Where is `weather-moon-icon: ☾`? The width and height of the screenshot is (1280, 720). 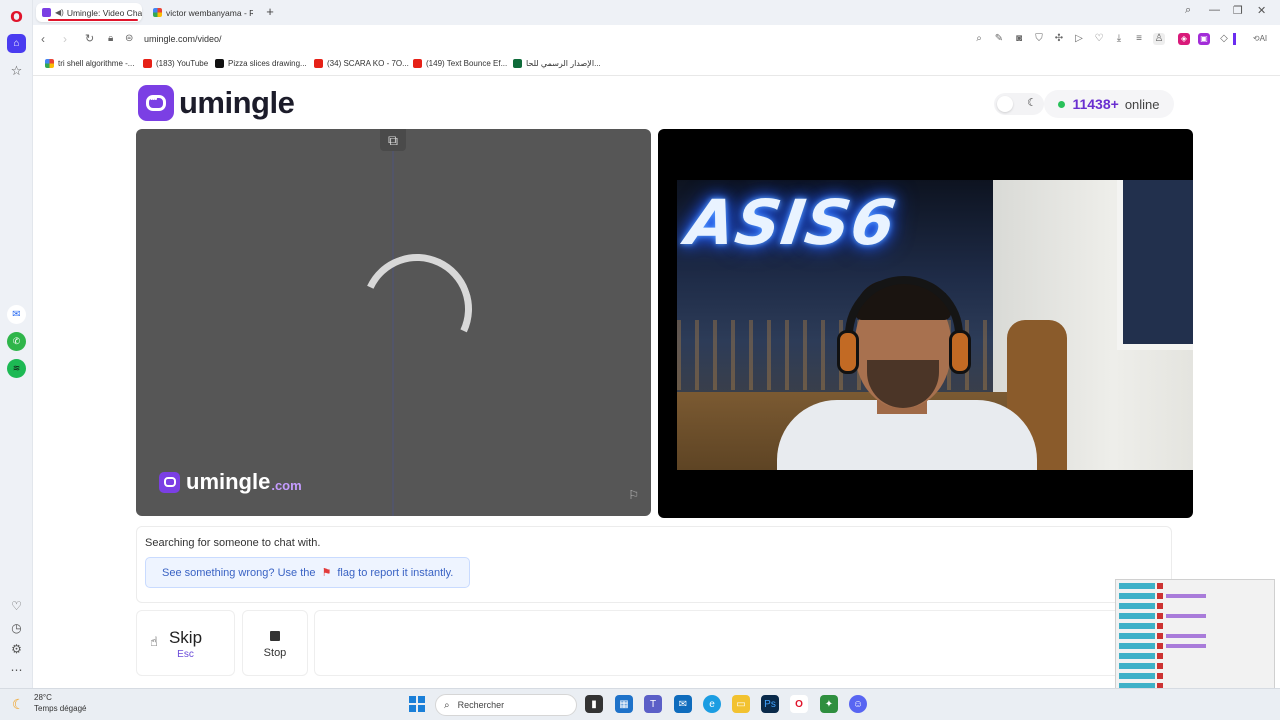 weather-moon-icon: ☾ is located at coordinates (18, 704).